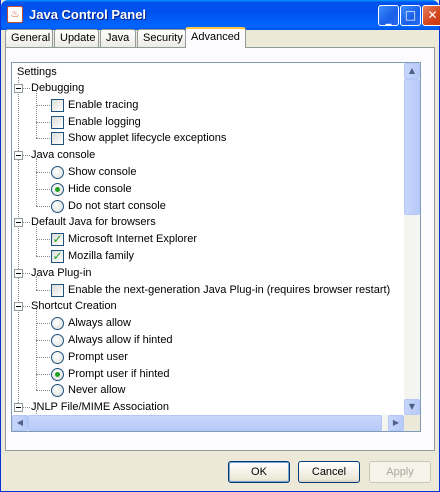  I want to click on setting-label: Prompt user, so click(98, 356).